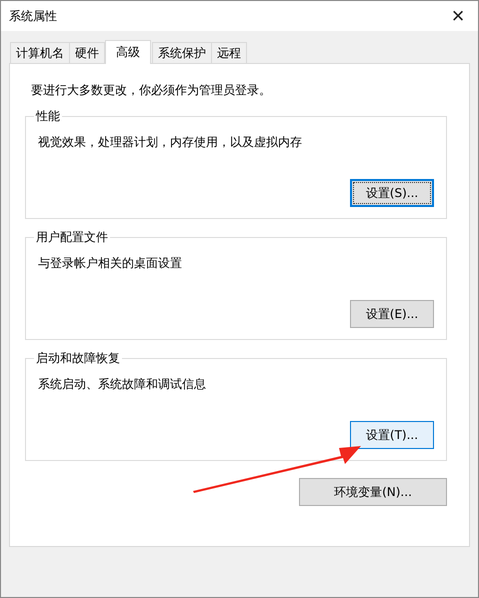 This screenshot has width=479, height=598. Describe the element at coordinates (87, 52) in the screenshot. I see `tab: 硬件` at that location.